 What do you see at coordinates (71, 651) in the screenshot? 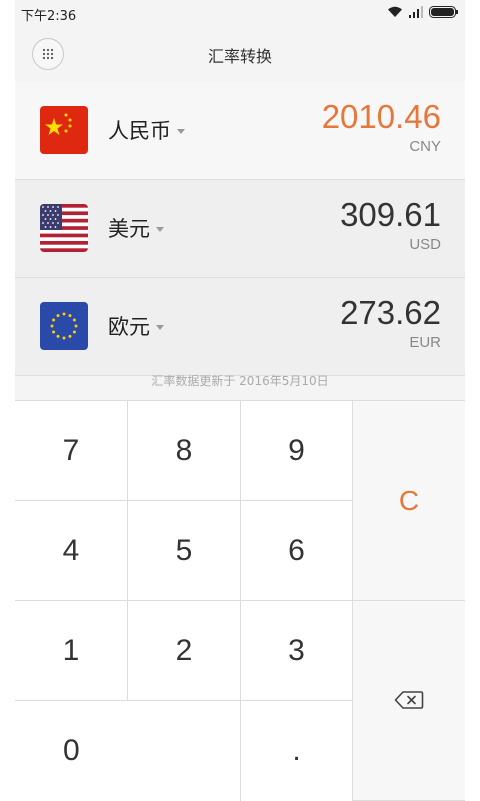
I see `key-1: 1` at bounding box center [71, 651].